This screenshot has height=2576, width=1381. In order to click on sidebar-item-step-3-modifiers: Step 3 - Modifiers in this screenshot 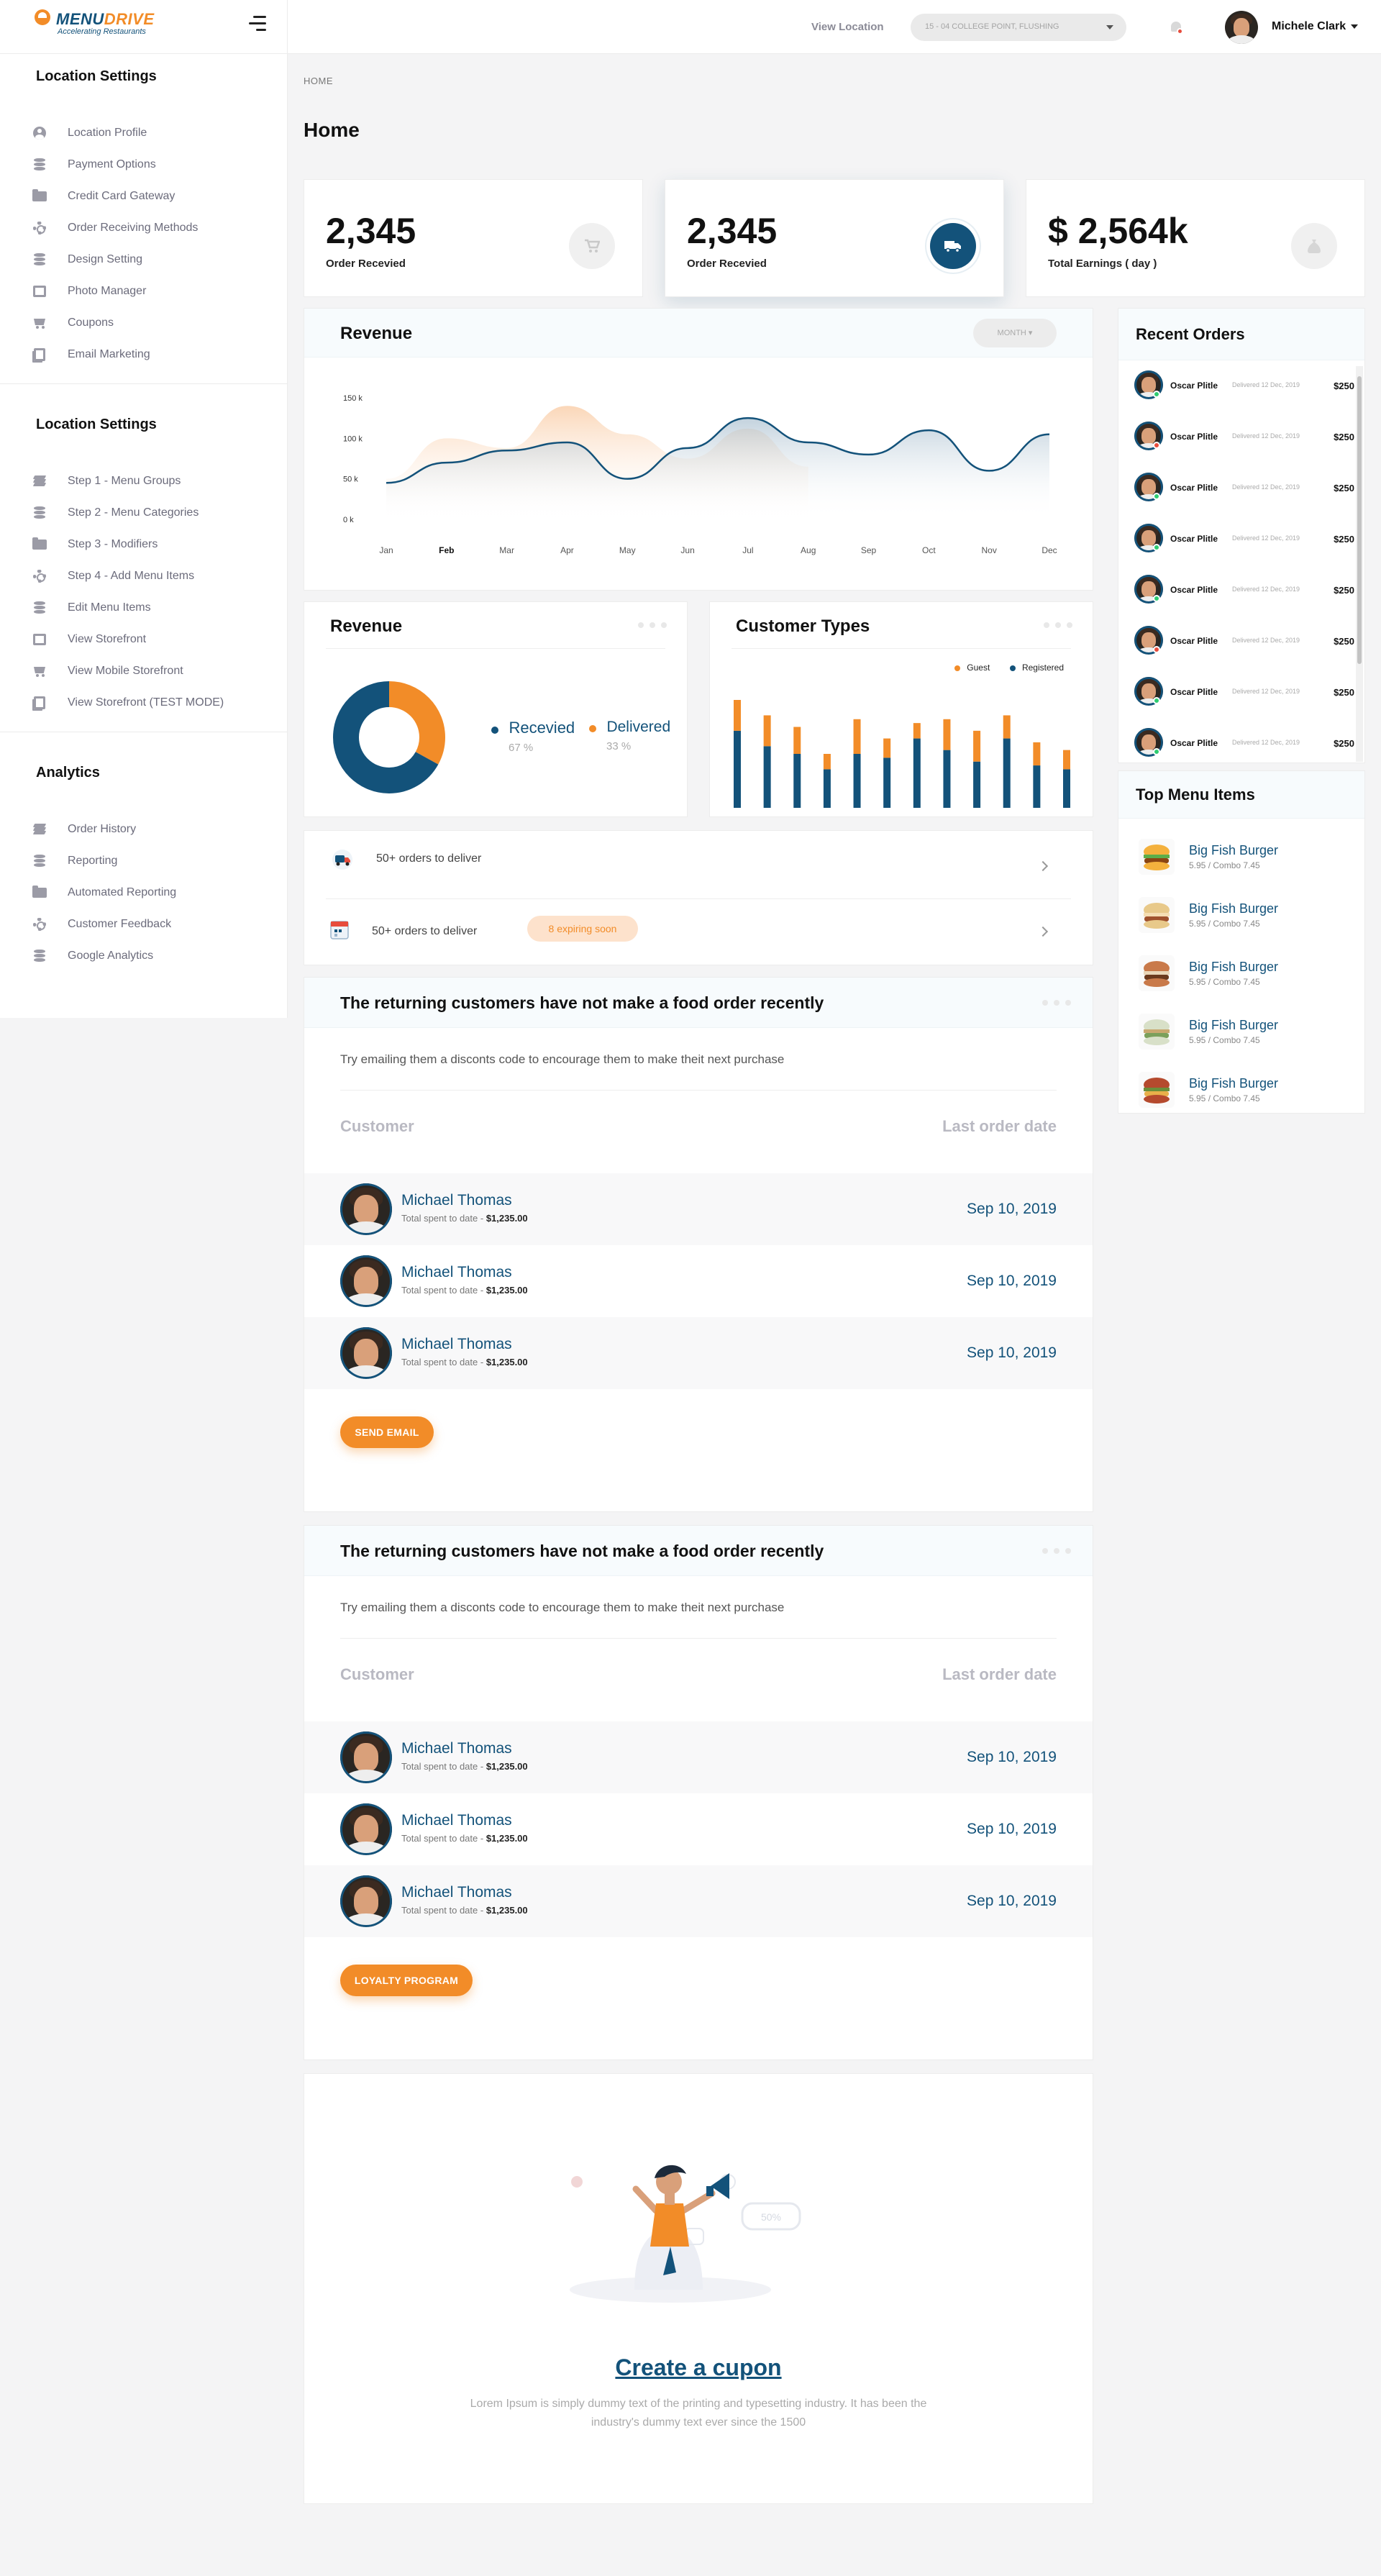, I will do `click(150, 544)`.